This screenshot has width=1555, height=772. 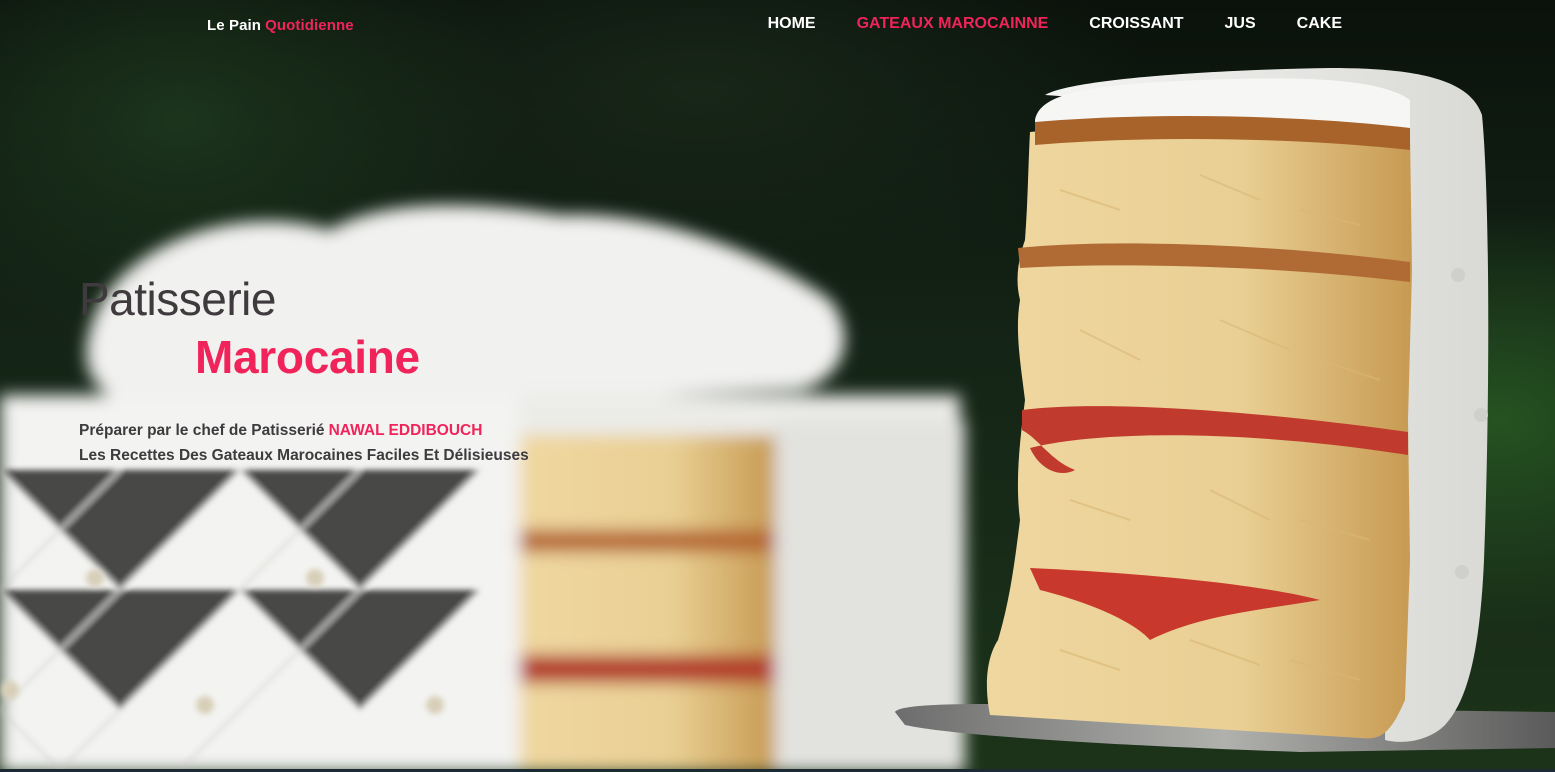 I want to click on nav-item-croissant: CROISSANT, so click(x=1136, y=24).